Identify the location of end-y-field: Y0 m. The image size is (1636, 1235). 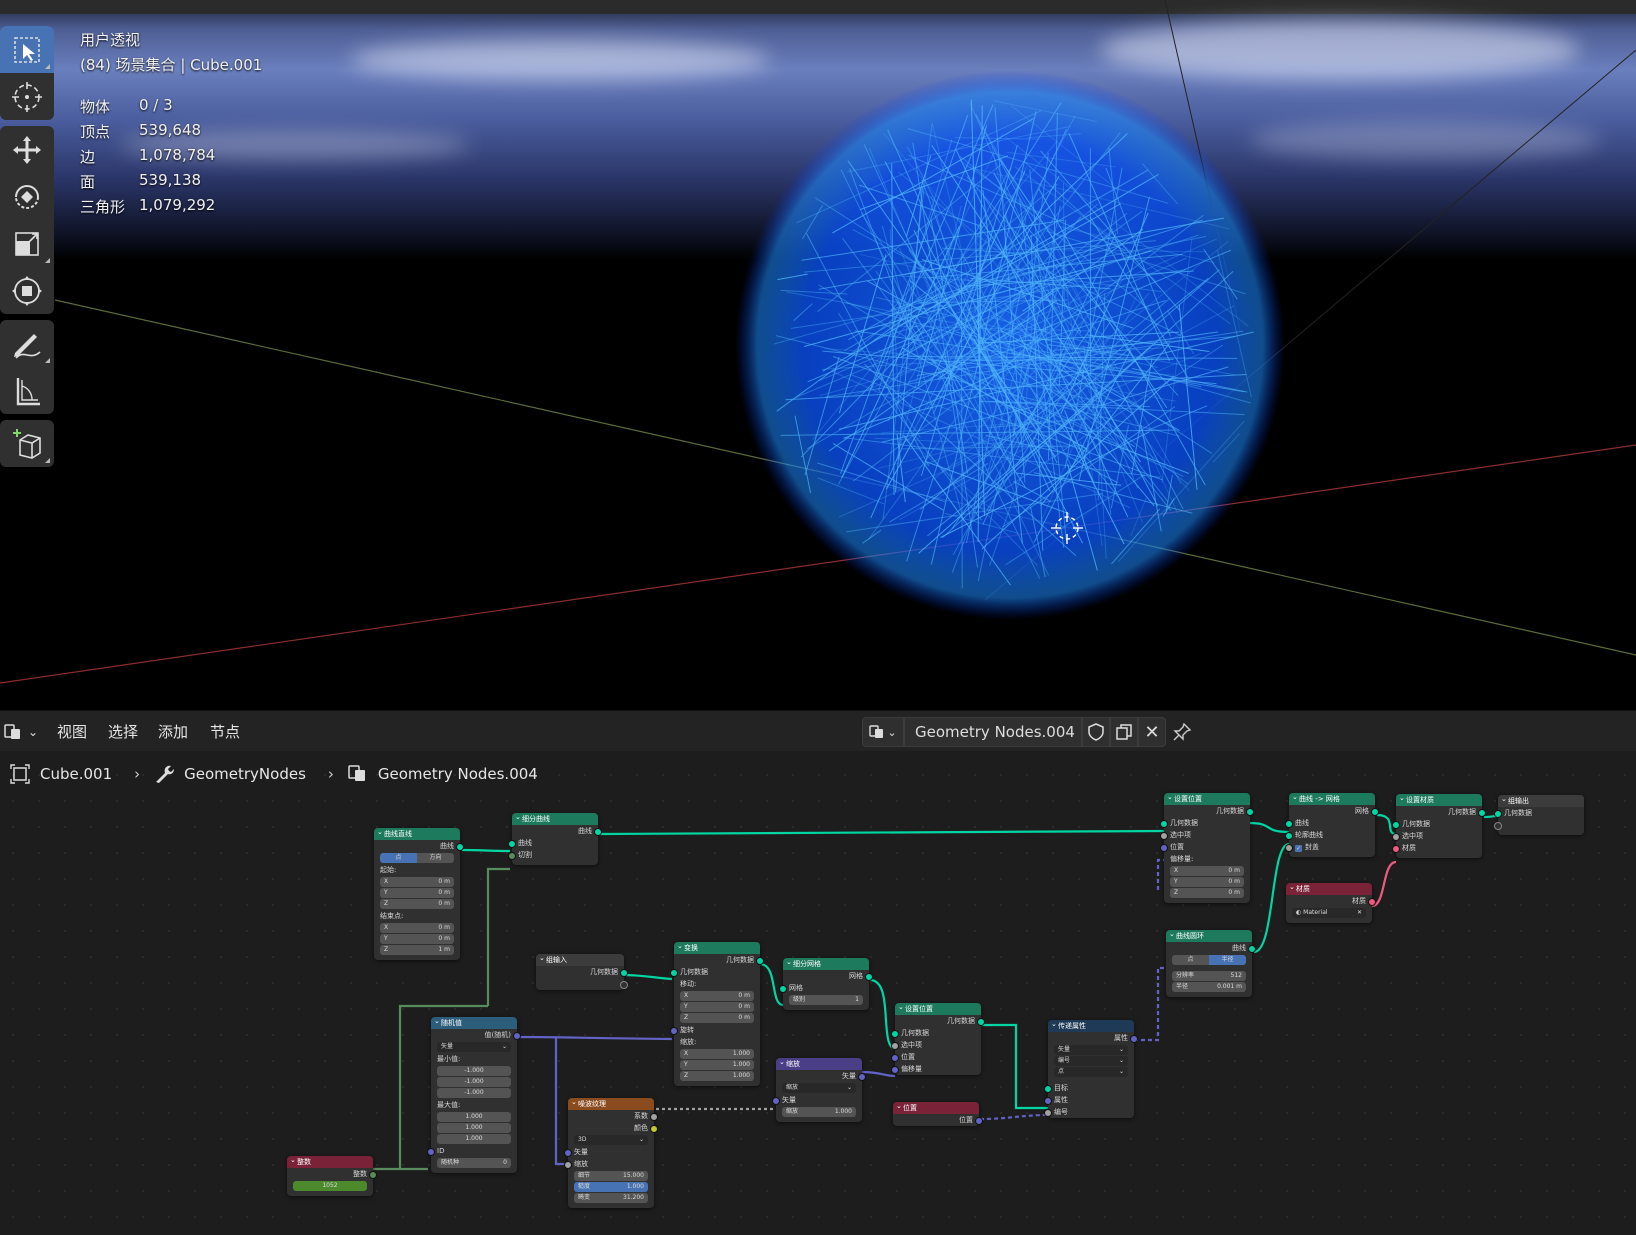
(417, 939).